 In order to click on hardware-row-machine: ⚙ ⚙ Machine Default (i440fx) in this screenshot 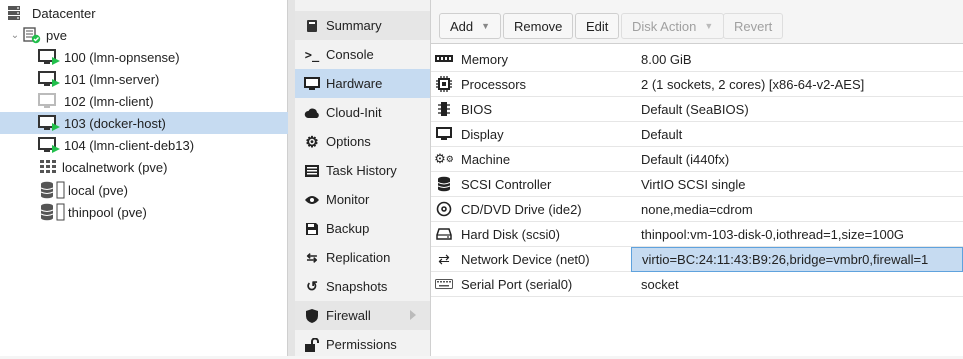, I will do `click(697, 159)`.